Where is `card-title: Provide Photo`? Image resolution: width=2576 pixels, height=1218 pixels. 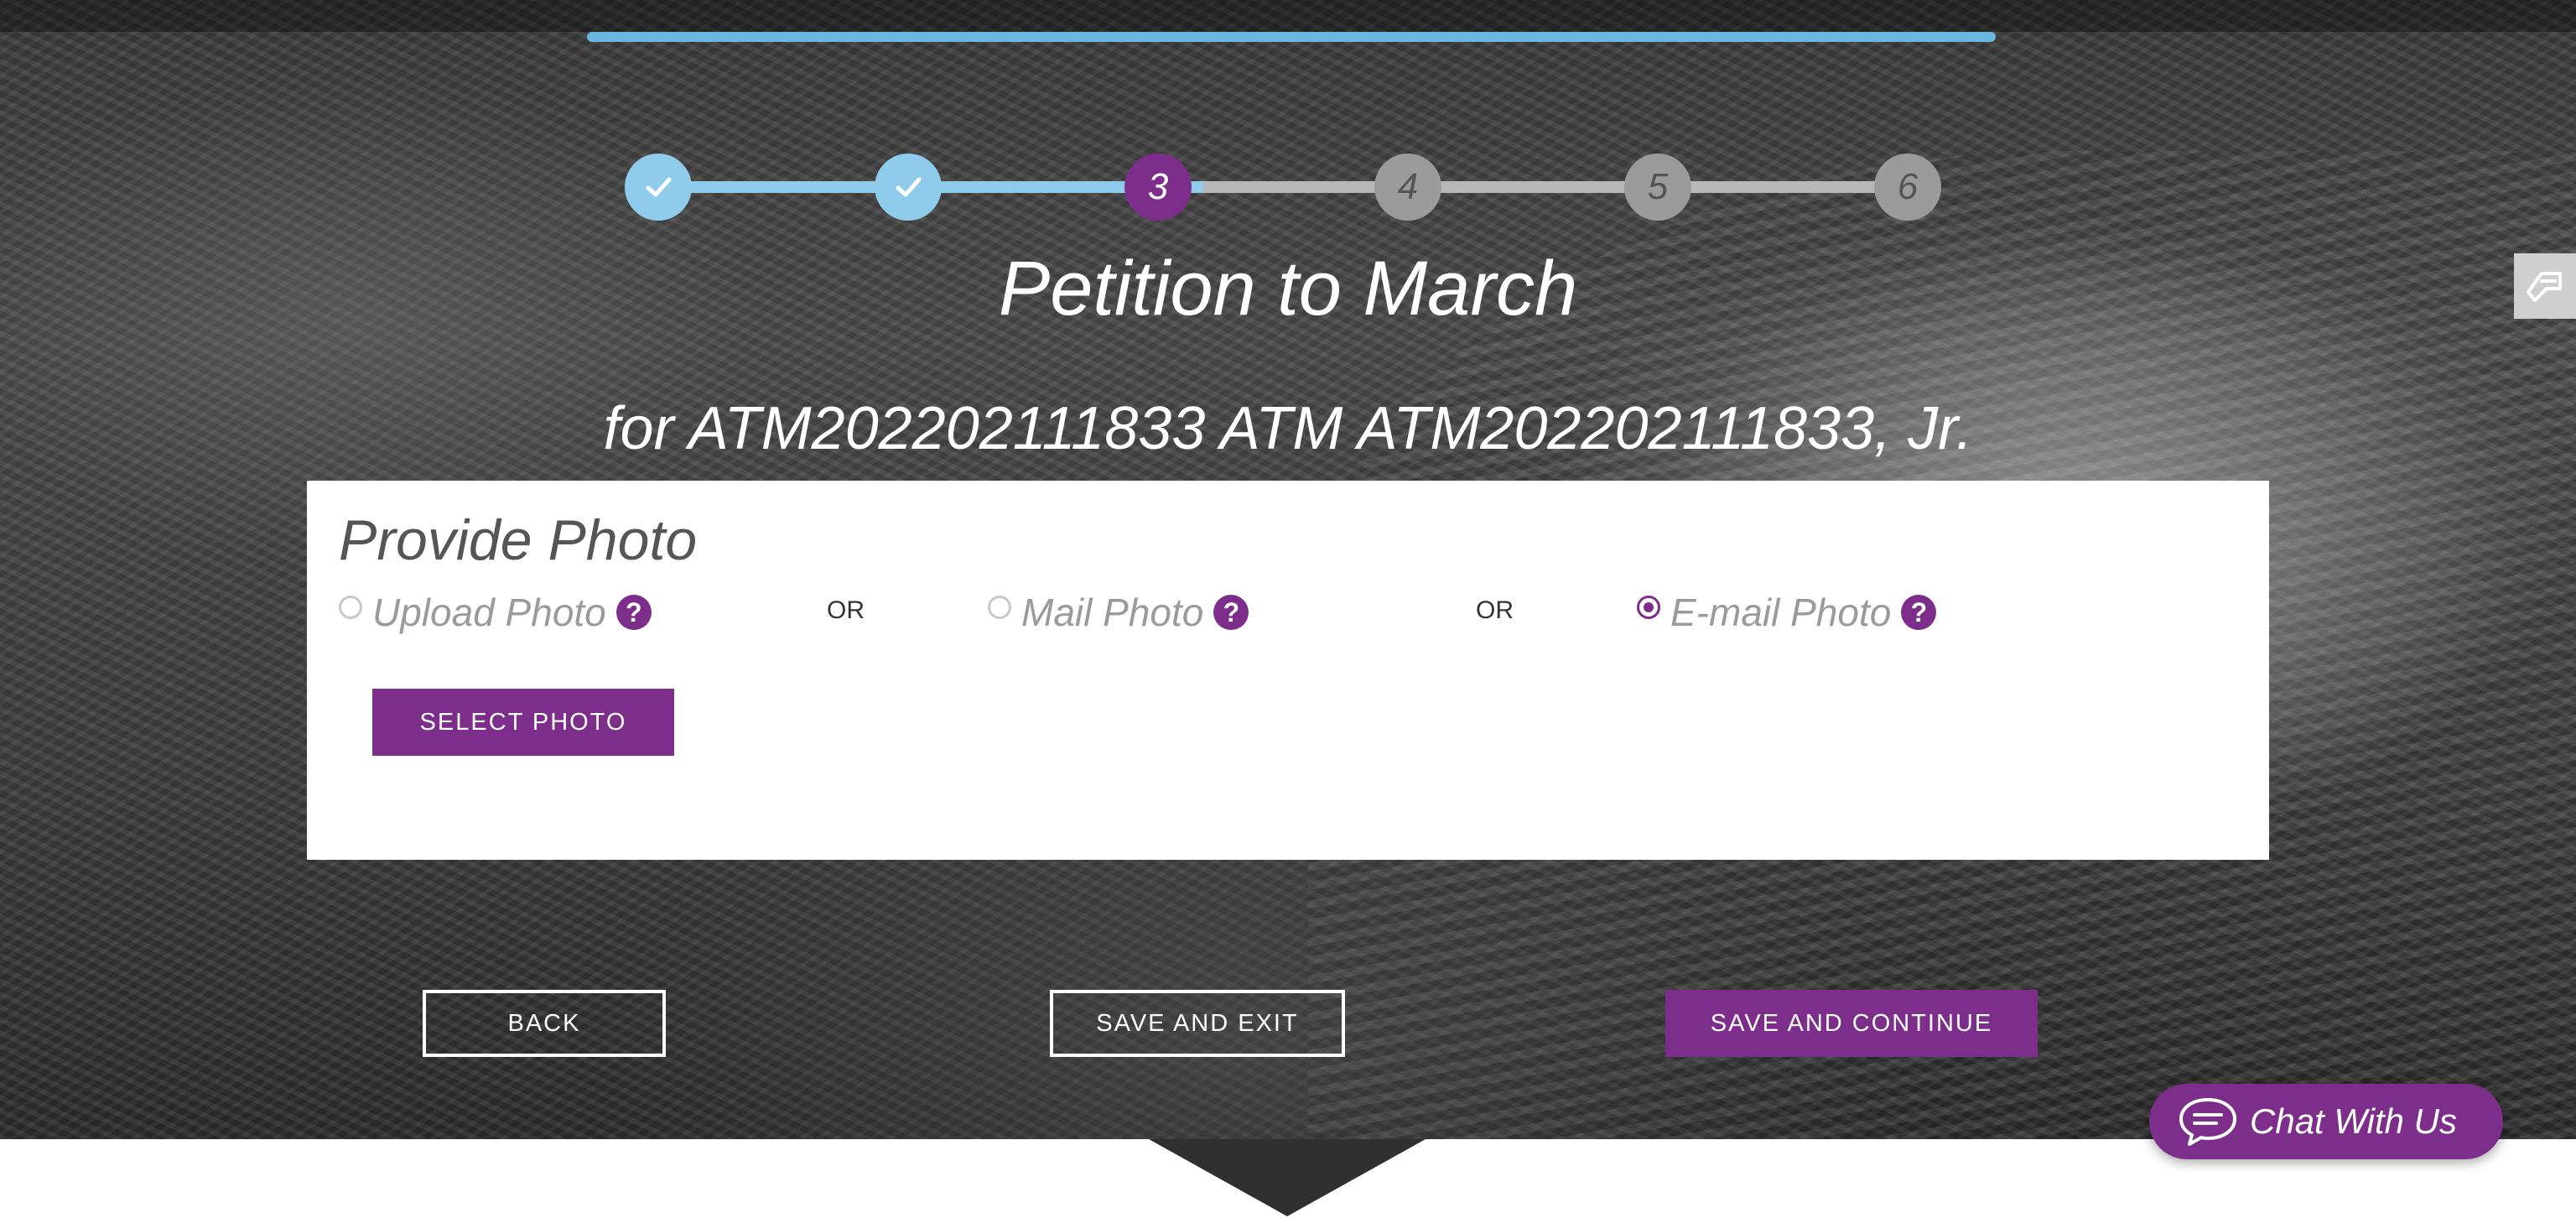 card-title: Provide Photo is located at coordinates (518, 540).